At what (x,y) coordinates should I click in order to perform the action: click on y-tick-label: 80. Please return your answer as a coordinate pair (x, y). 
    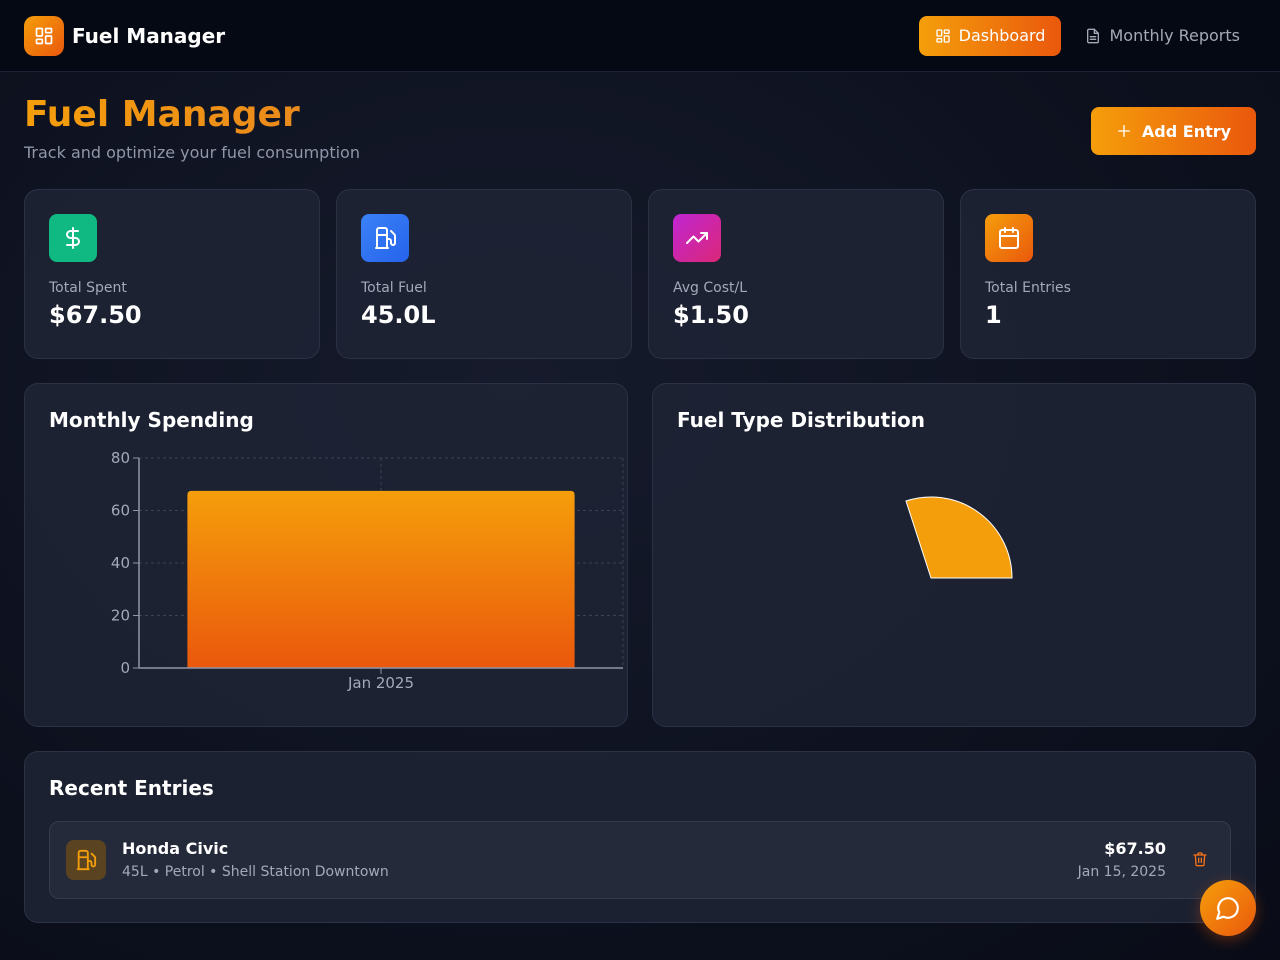
    Looking at the image, I should click on (120, 458).